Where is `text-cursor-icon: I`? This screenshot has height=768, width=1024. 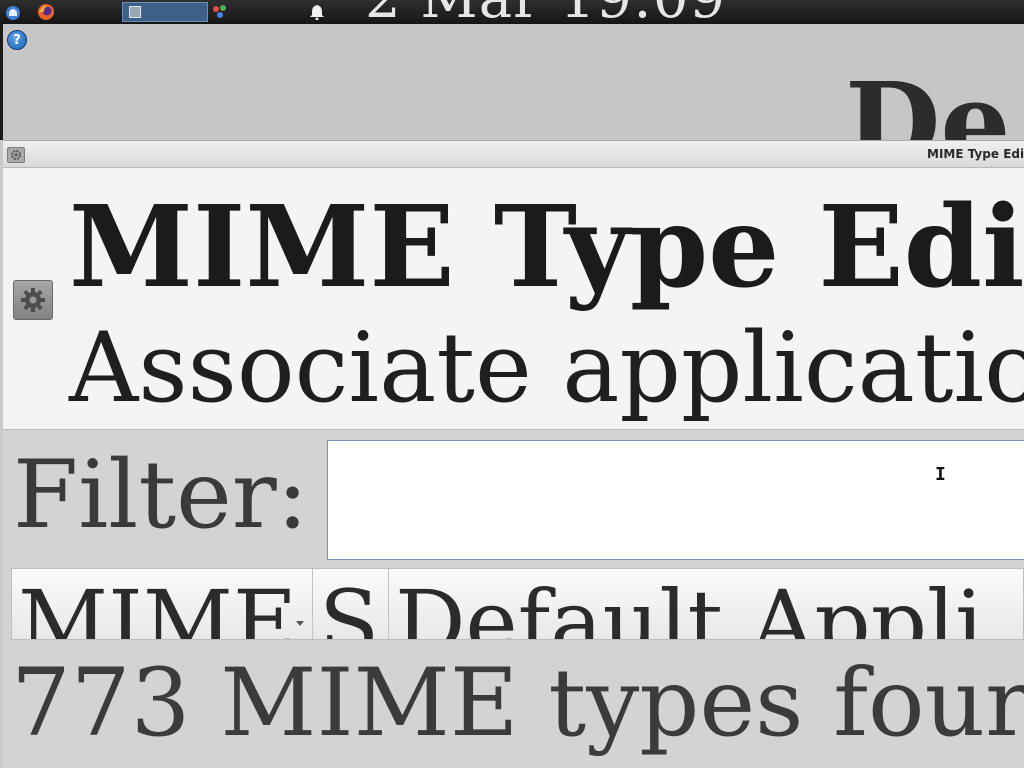 text-cursor-icon: I is located at coordinates (940, 474).